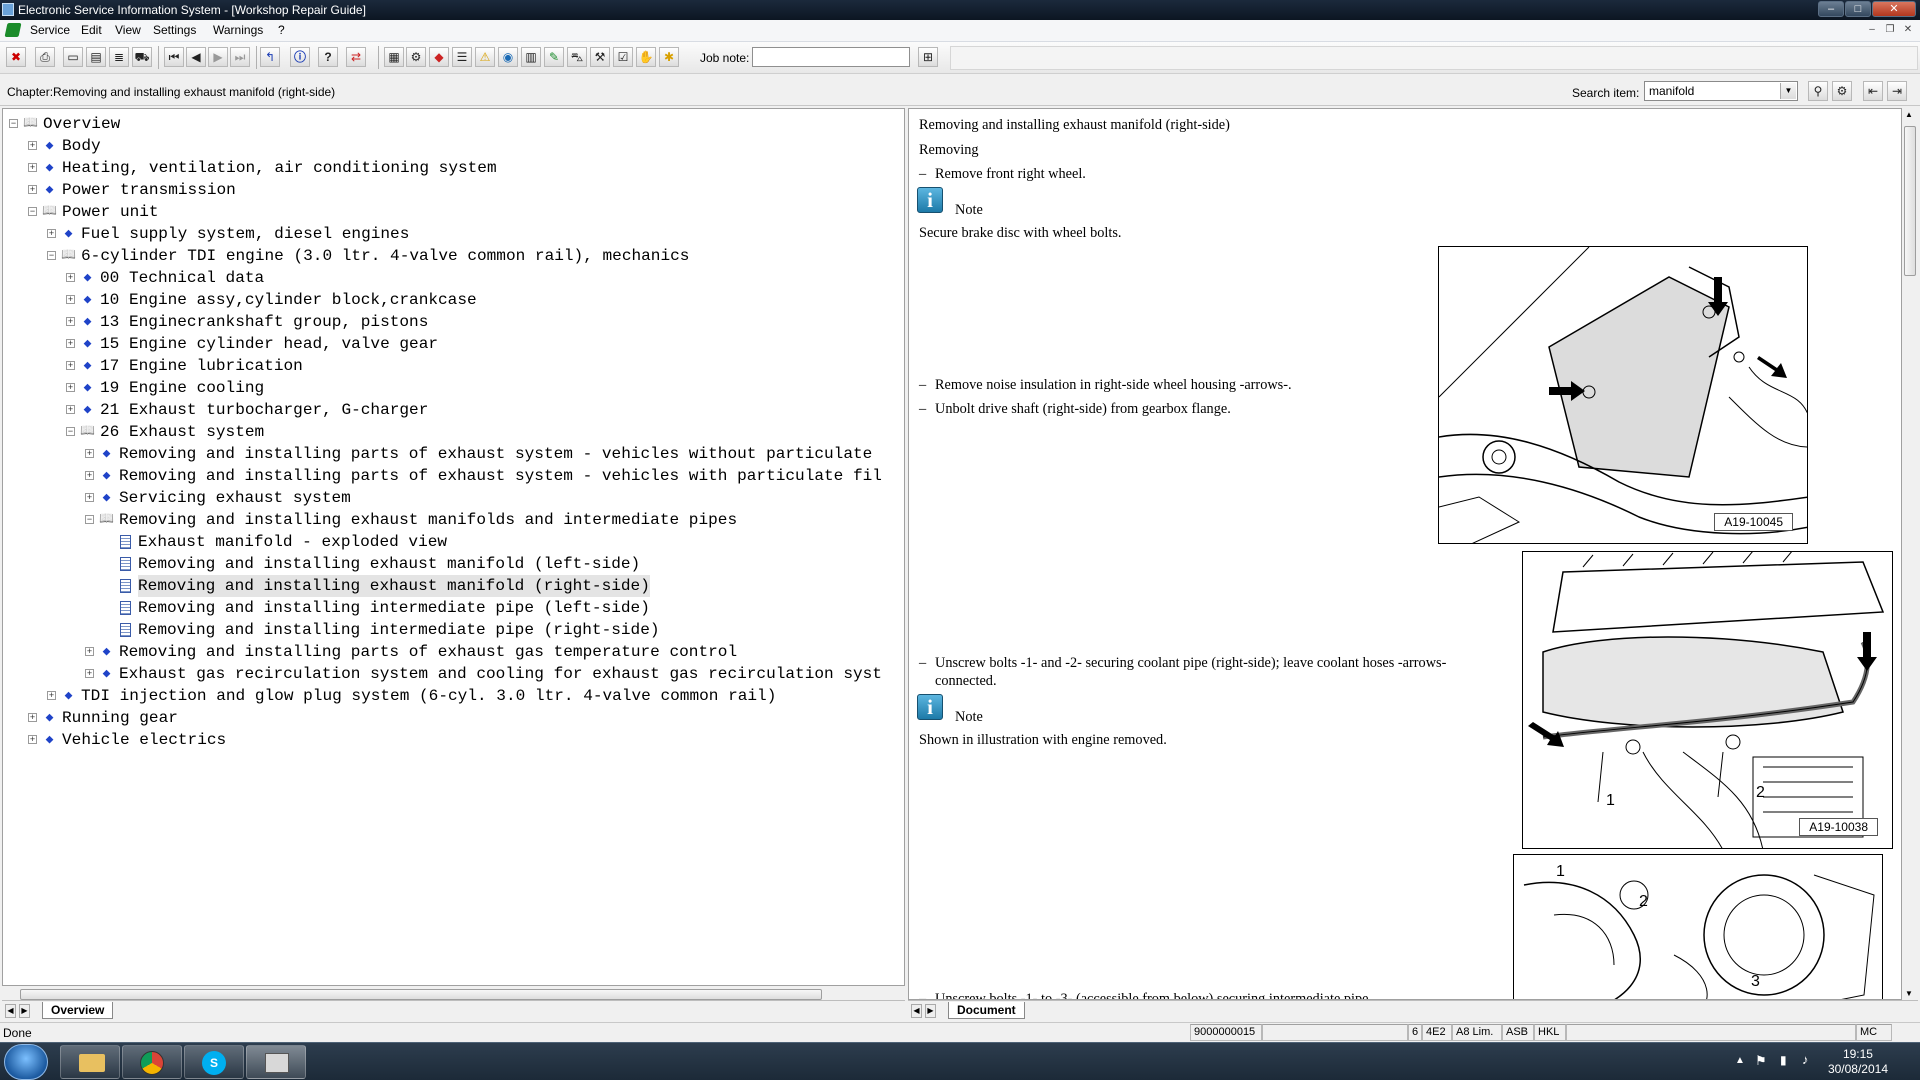 The width and height of the screenshot is (1920, 1080). I want to click on tab-overview: Overview, so click(78, 1010).